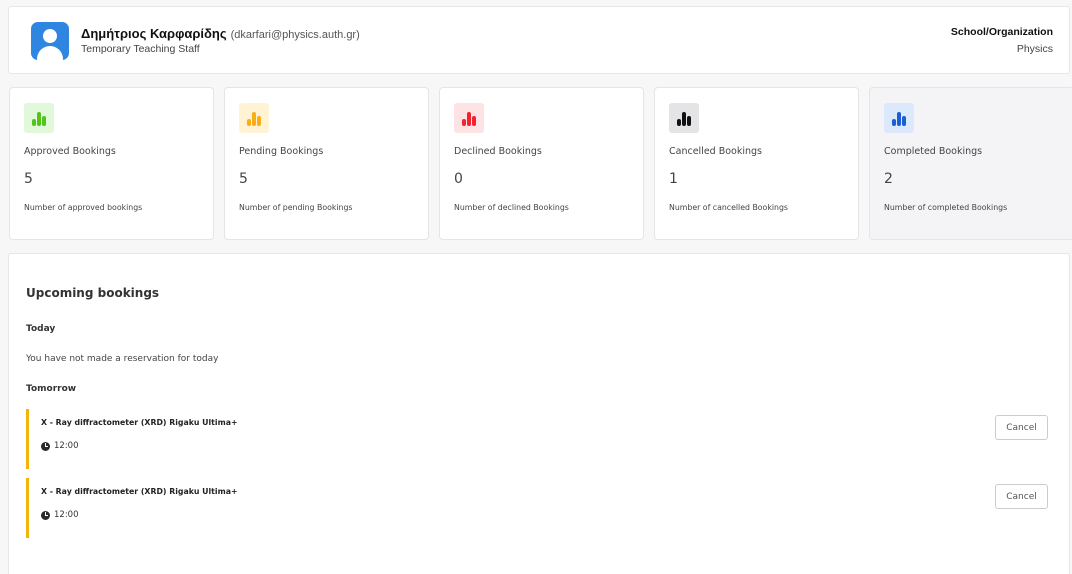 This screenshot has height=574, width=1072. What do you see at coordinates (281, 151) in the screenshot?
I see `stat-label: Pending Bookings` at bounding box center [281, 151].